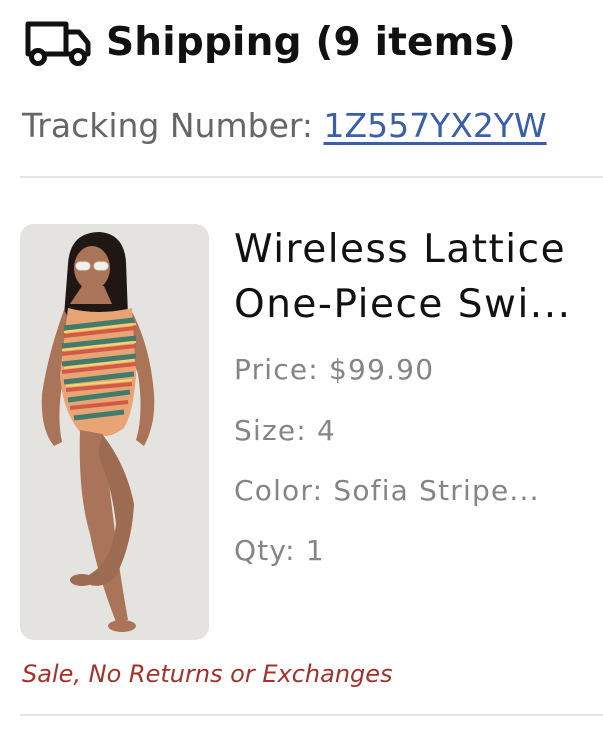 The height and width of the screenshot is (740, 603). I want to click on item-size: Size: 4, so click(285, 430).